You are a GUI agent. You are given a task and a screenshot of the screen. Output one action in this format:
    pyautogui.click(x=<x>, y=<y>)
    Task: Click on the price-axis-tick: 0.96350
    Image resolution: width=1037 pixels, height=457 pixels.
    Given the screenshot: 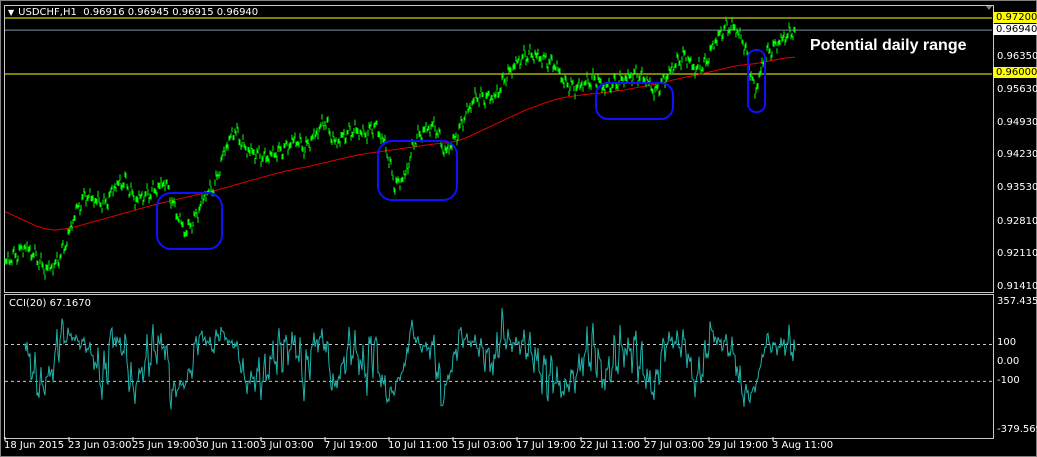 What is the action you would take?
    pyautogui.click(x=1017, y=56)
    